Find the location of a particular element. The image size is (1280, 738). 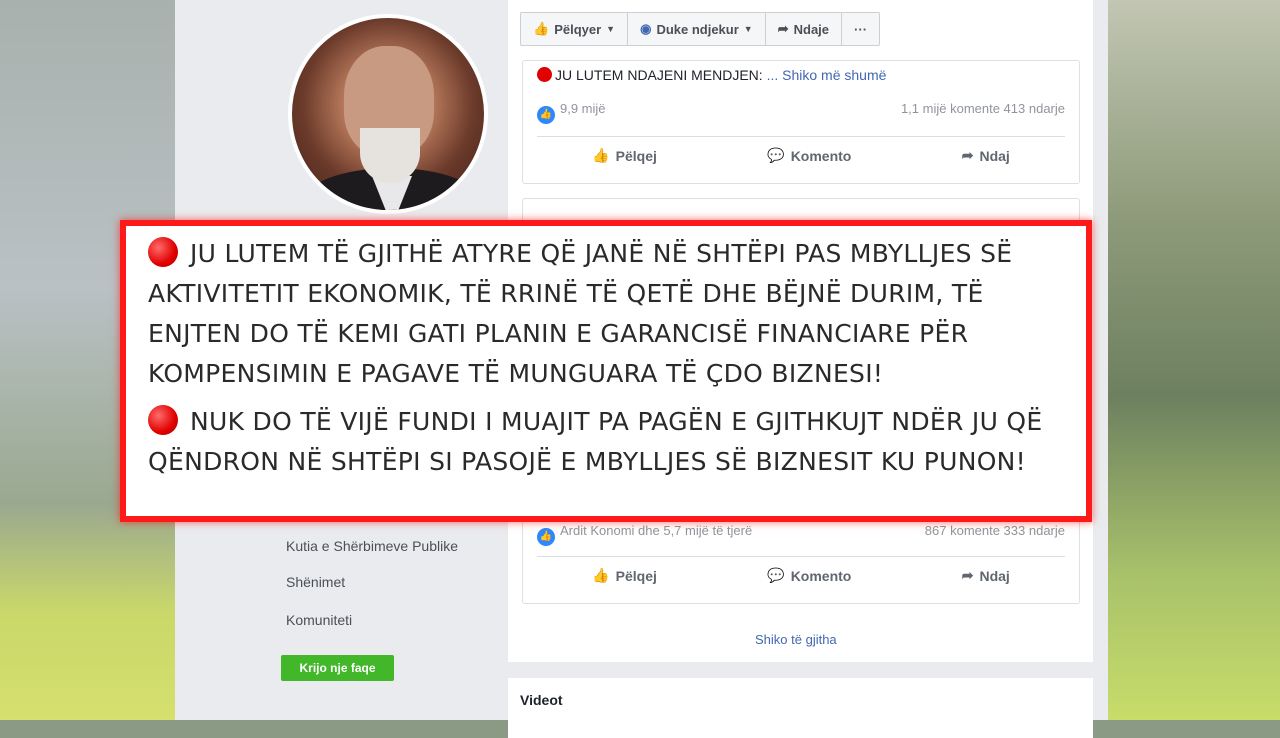

sidebar-item-public-services: Kutia e Shërbimeve Publike is located at coordinates (372, 546).